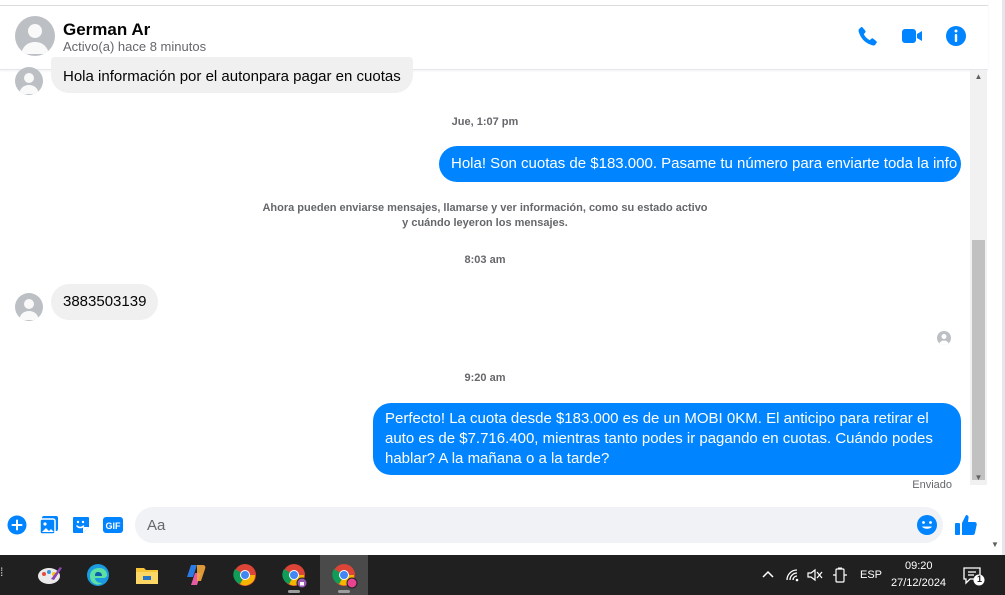  Describe the element at coordinates (974, 576) in the screenshot. I see `notifications-icon: 1` at that location.